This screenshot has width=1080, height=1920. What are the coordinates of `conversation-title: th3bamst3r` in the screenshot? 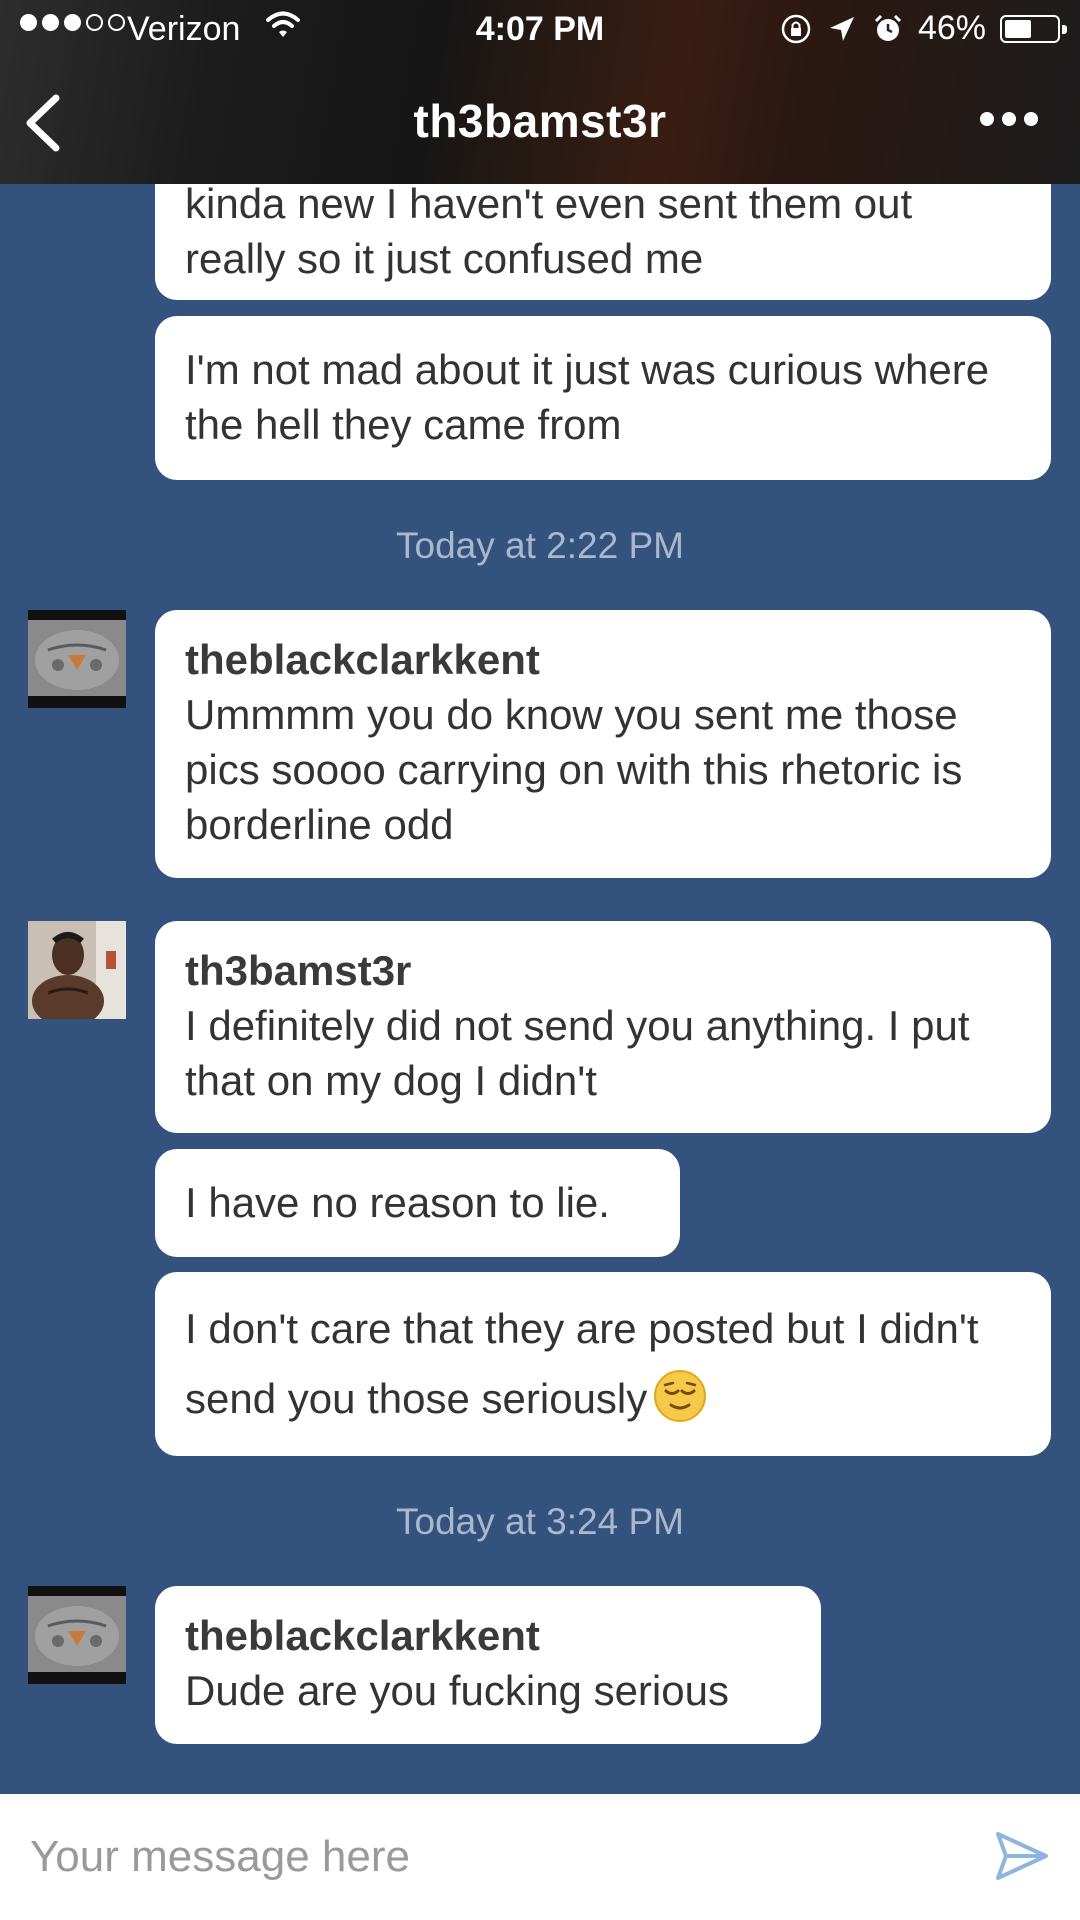 It's located at (540, 121).